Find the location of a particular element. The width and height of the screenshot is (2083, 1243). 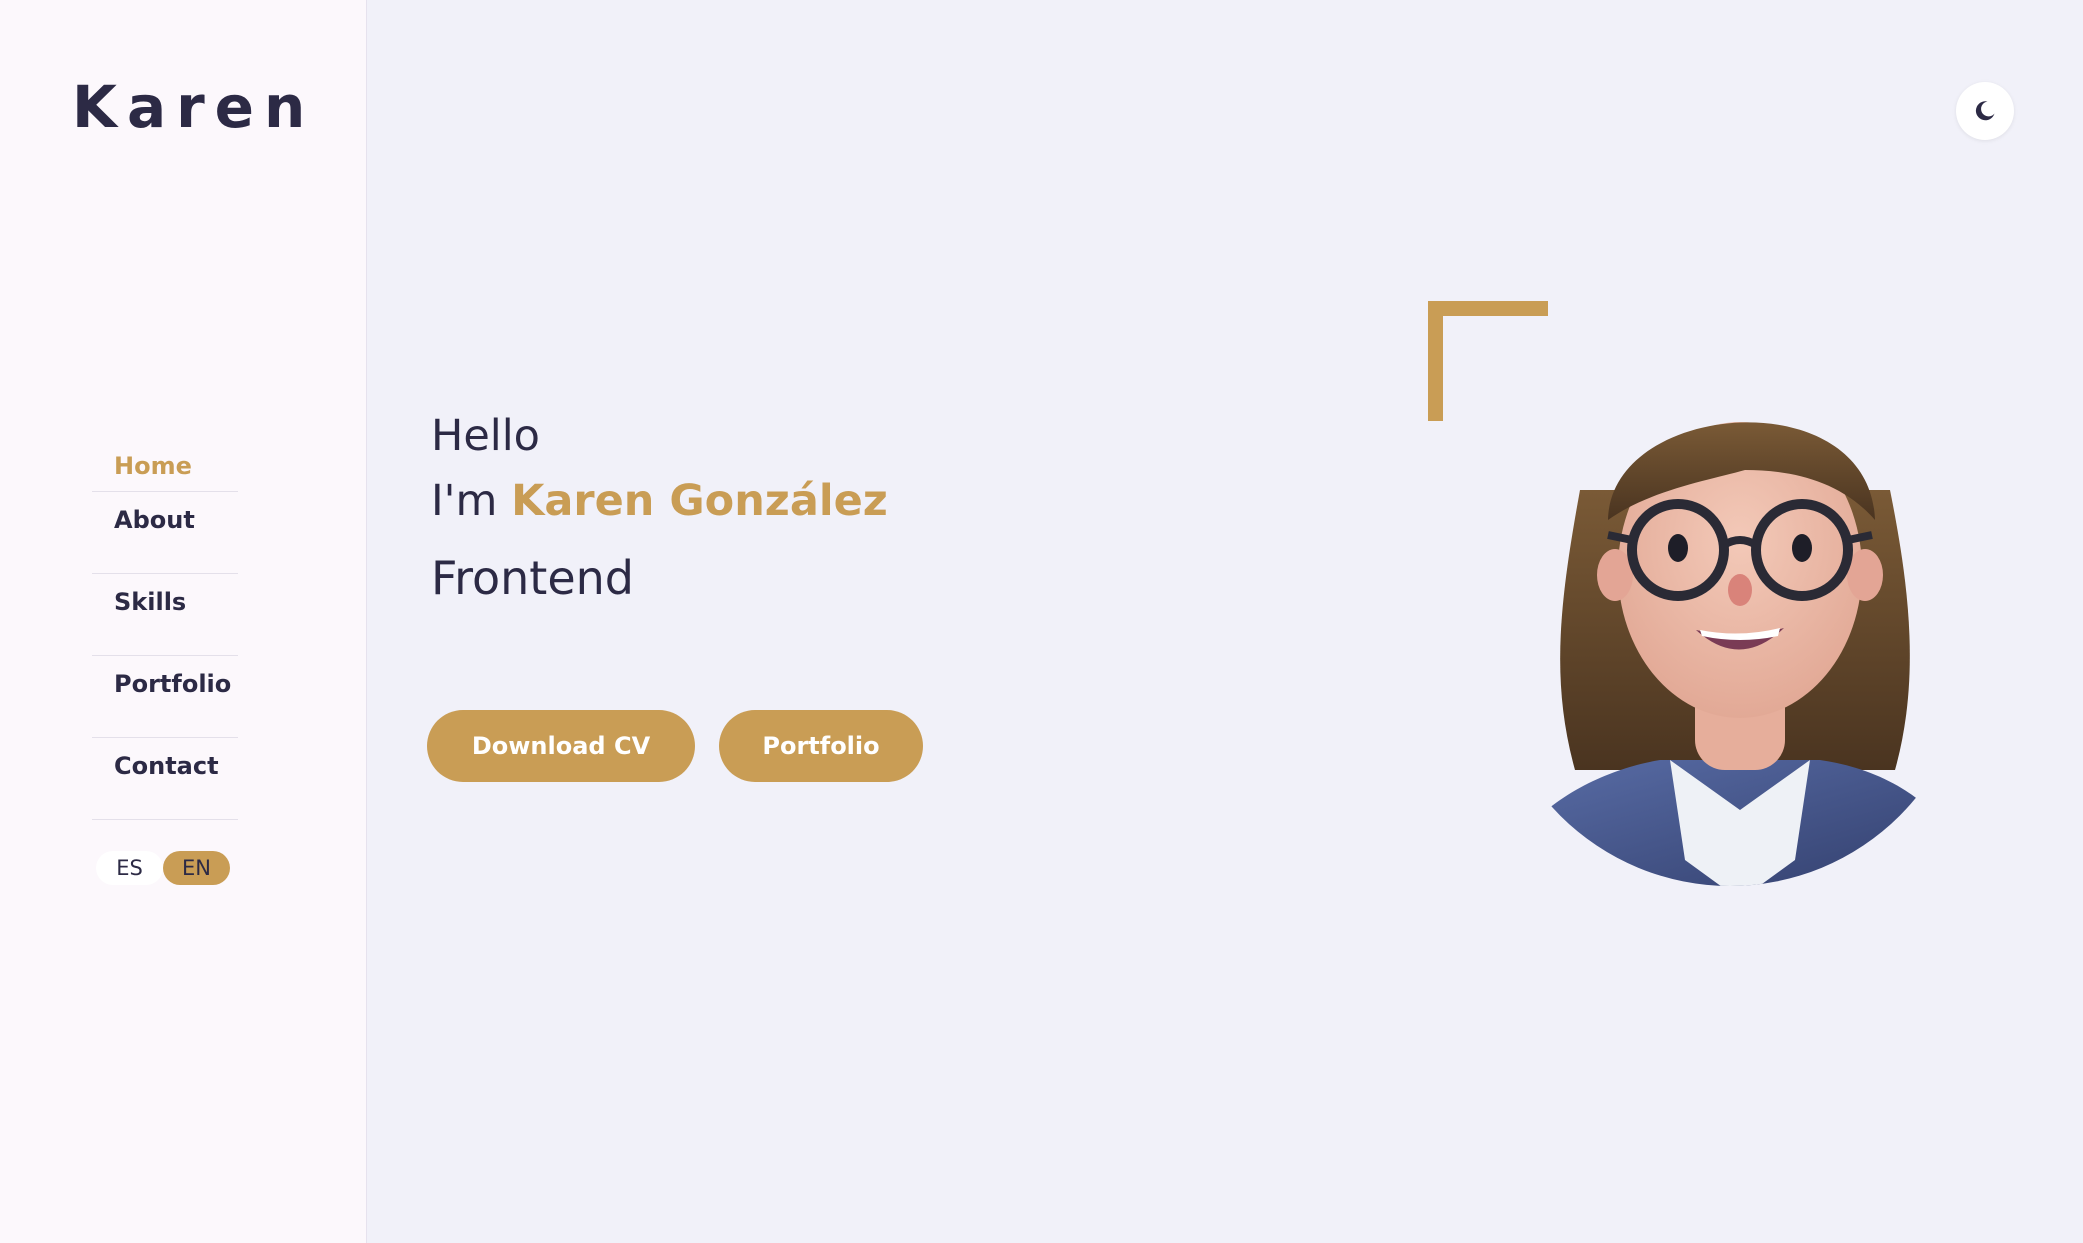

nav-item-label: About is located at coordinates (154, 520).